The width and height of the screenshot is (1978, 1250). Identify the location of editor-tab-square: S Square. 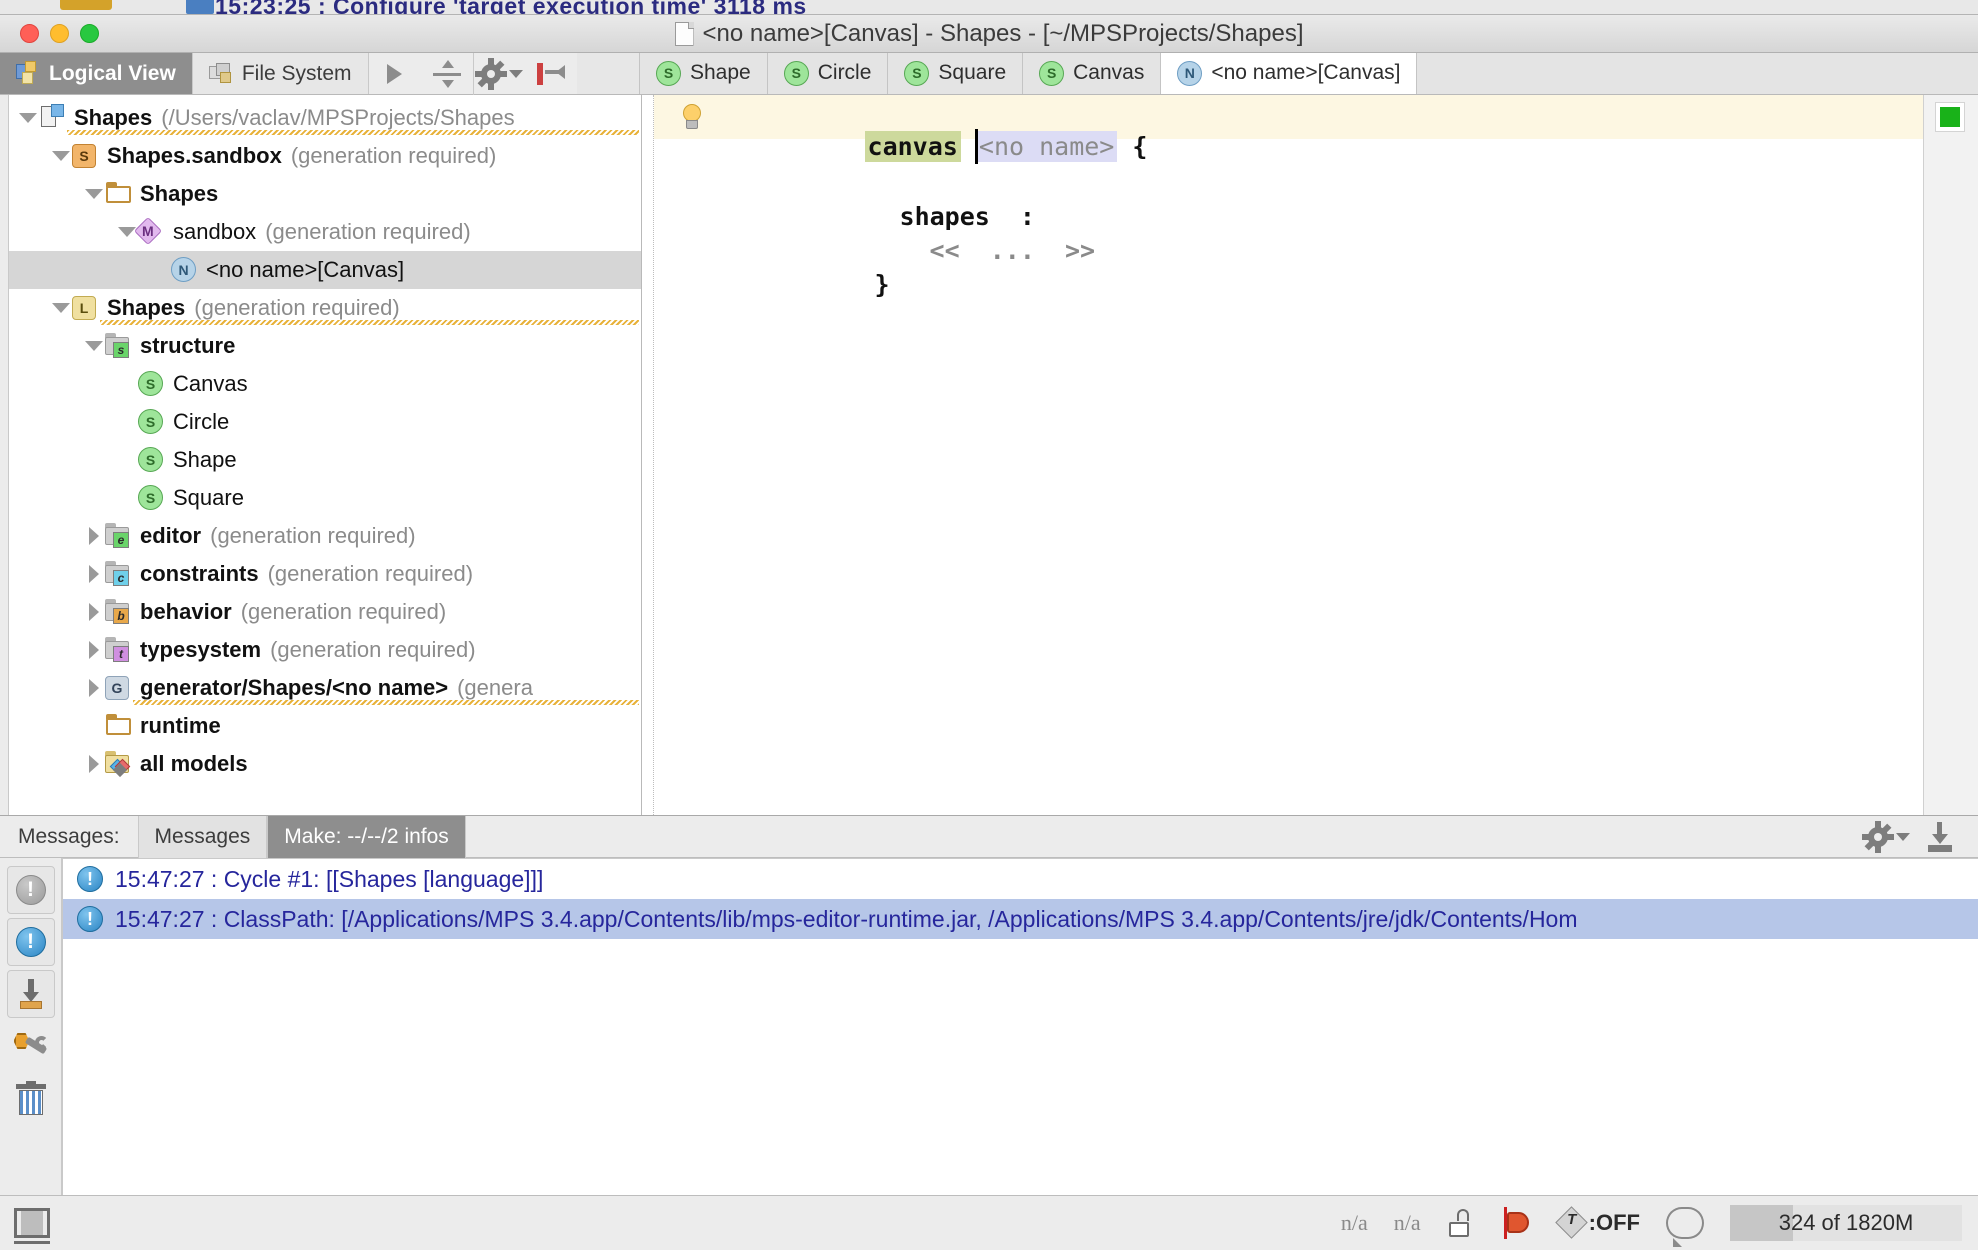
(956, 73).